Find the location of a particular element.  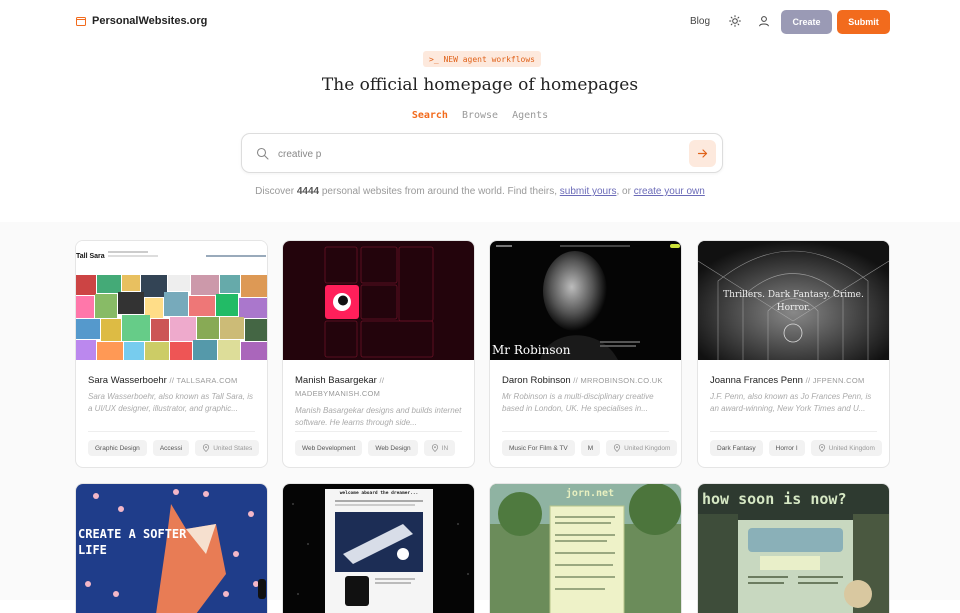

grid-pattern-image is located at coordinates (379, 302).